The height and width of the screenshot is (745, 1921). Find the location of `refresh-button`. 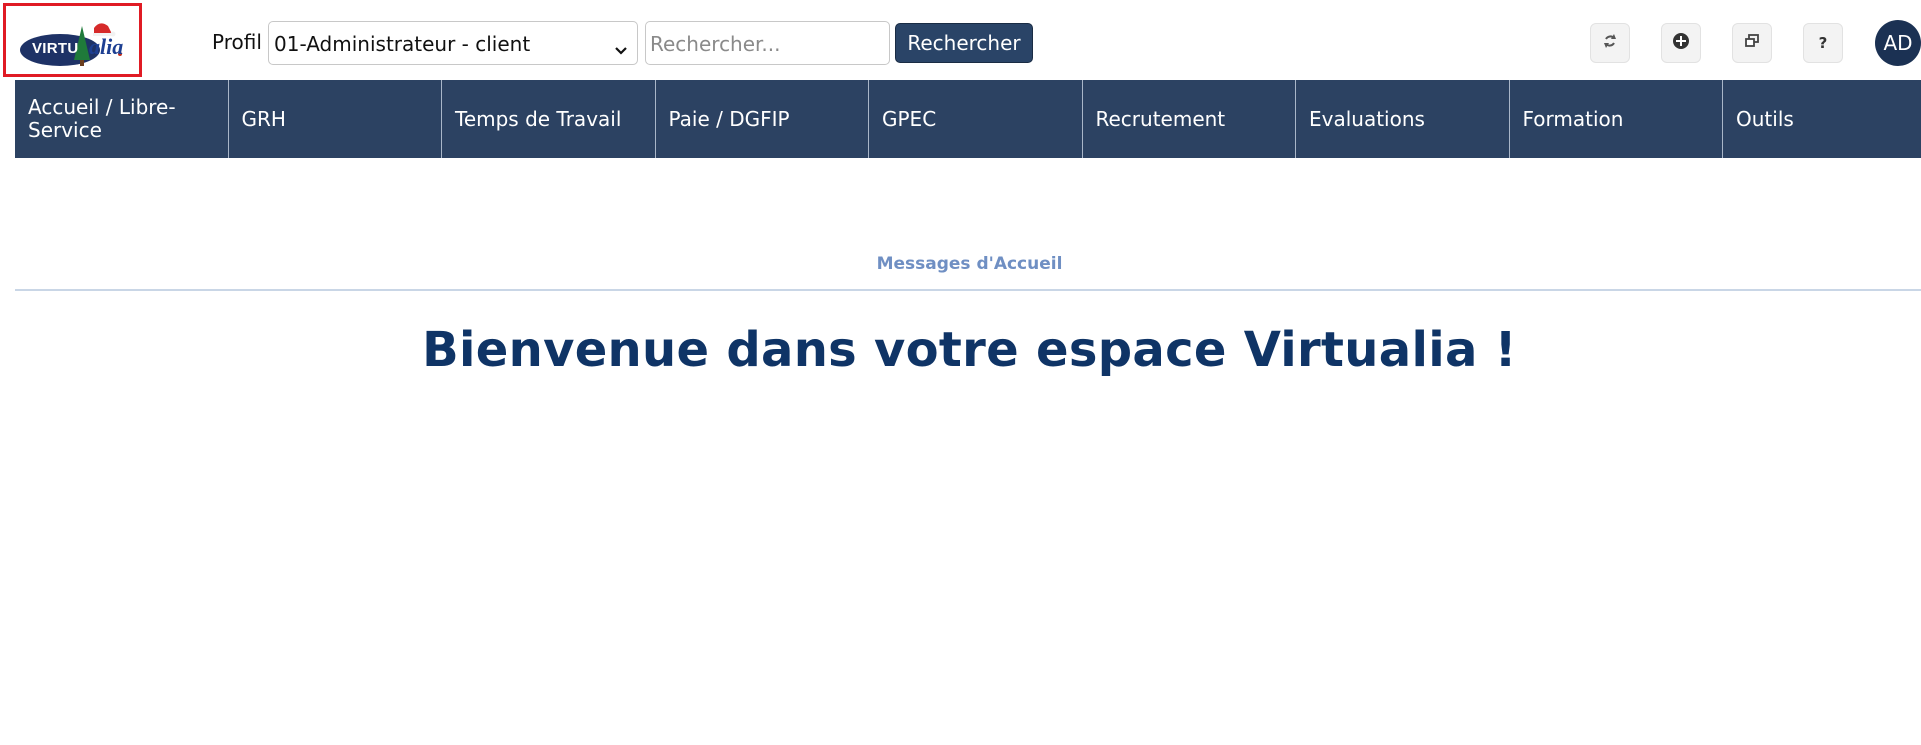

refresh-button is located at coordinates (1610, 43).